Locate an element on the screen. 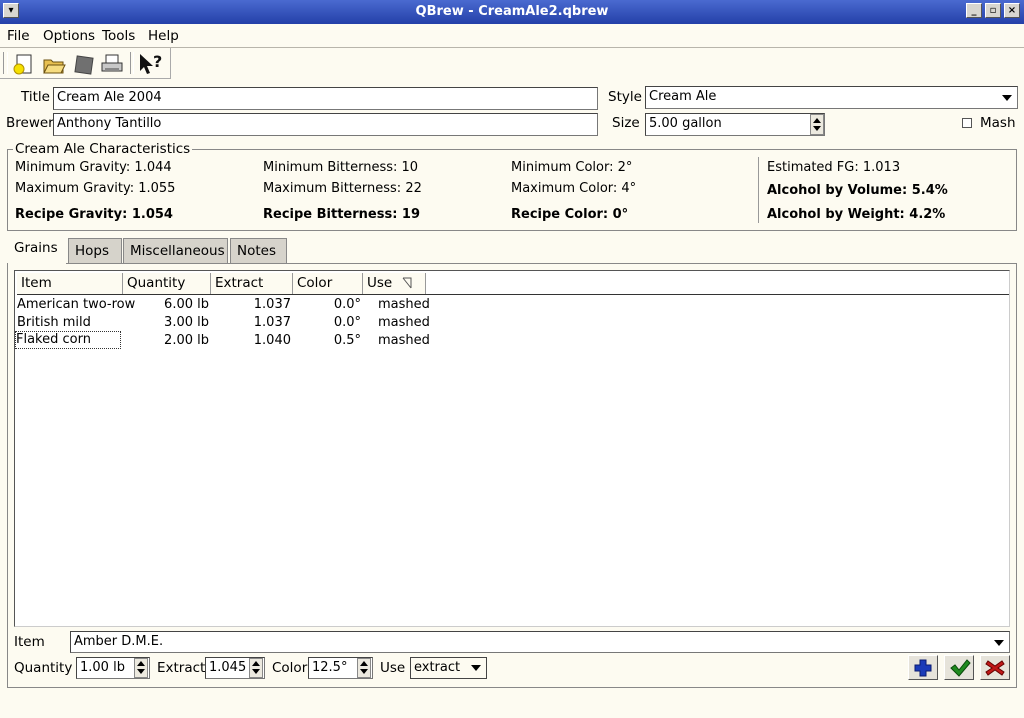 This screenshot has height=718, width=1024. max-color: Maximum Color: 4° is located at coordinates (574, 188).